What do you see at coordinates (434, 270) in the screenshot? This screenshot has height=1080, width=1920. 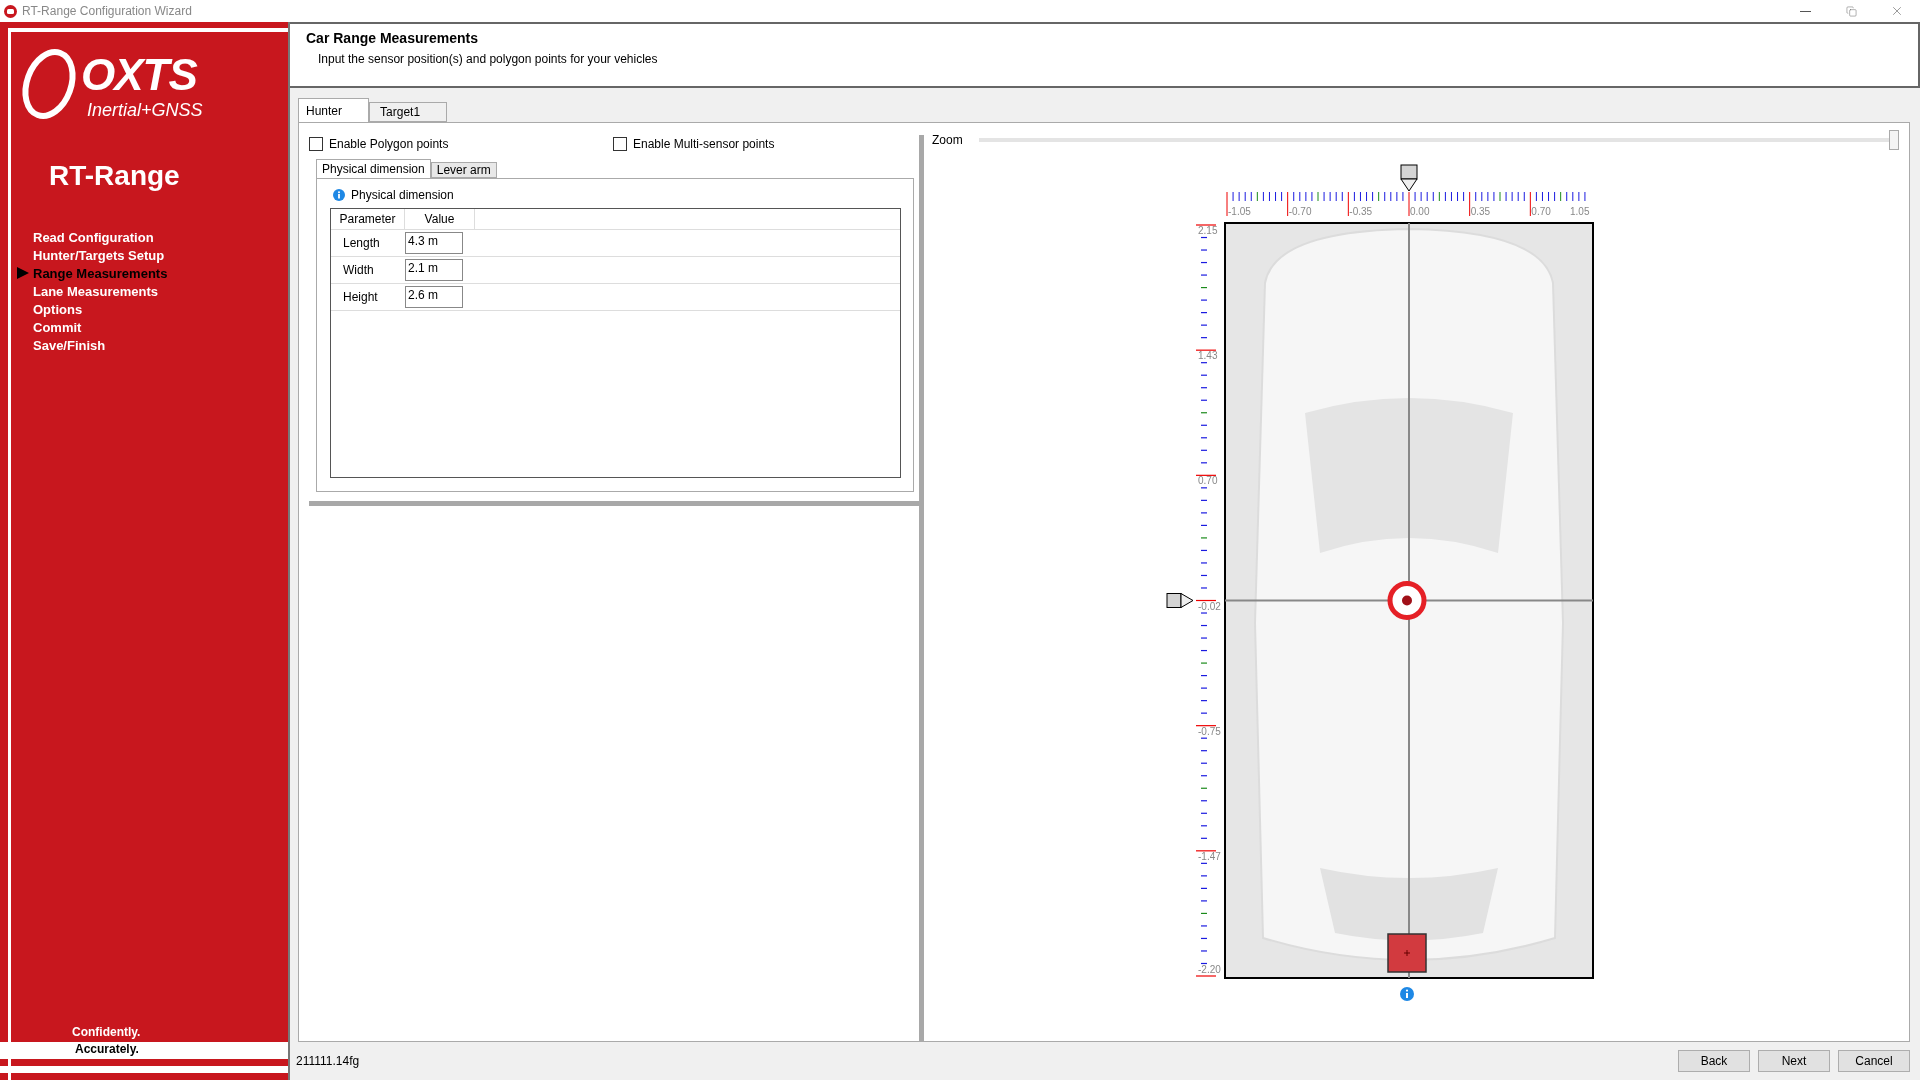 I see `value-field: 2.1 m` at bounding box center [434, 270].